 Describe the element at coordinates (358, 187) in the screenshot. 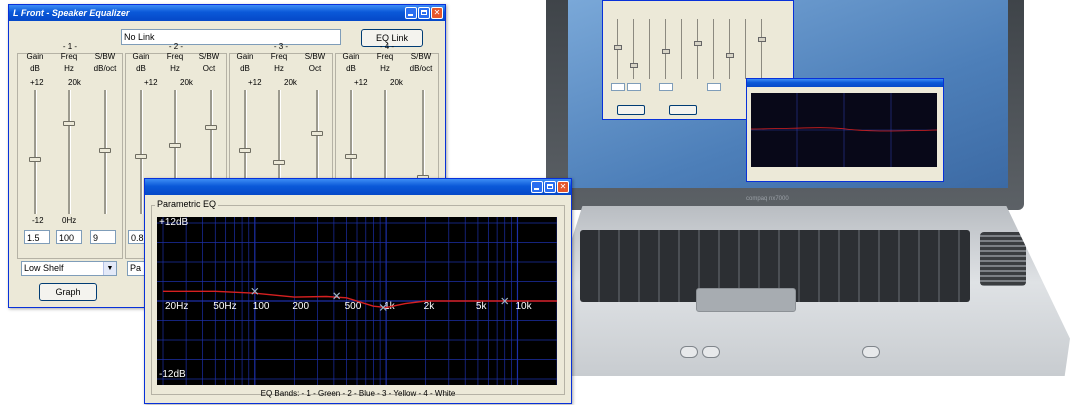

I see `peq-window-titlebar: ✕` at that location.